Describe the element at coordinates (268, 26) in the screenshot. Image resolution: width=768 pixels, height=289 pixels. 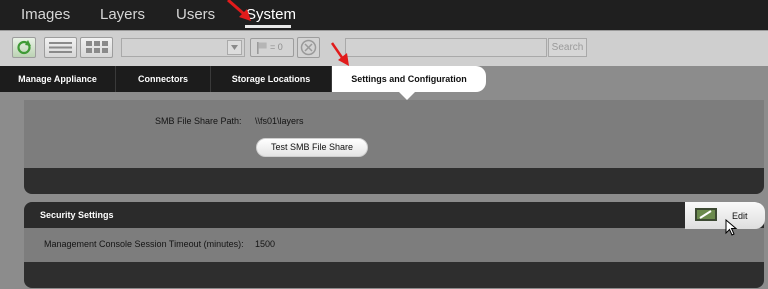
I see `nav-active-indicator` at that location.